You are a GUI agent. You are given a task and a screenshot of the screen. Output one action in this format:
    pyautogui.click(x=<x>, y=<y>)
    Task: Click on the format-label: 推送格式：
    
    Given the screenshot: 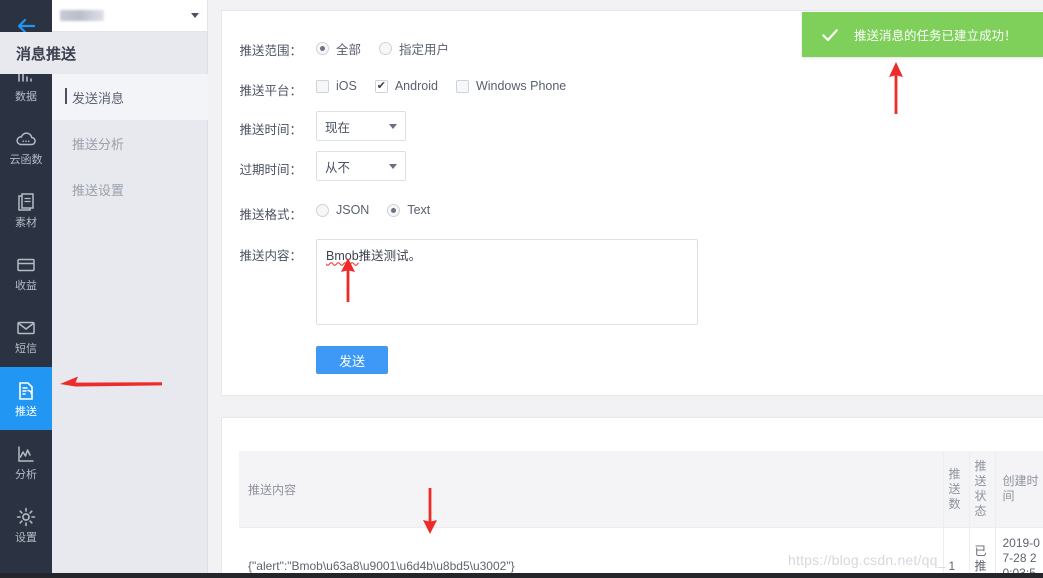 What is the action you would take?
    pyautogui.click(x=270, y=215)
    